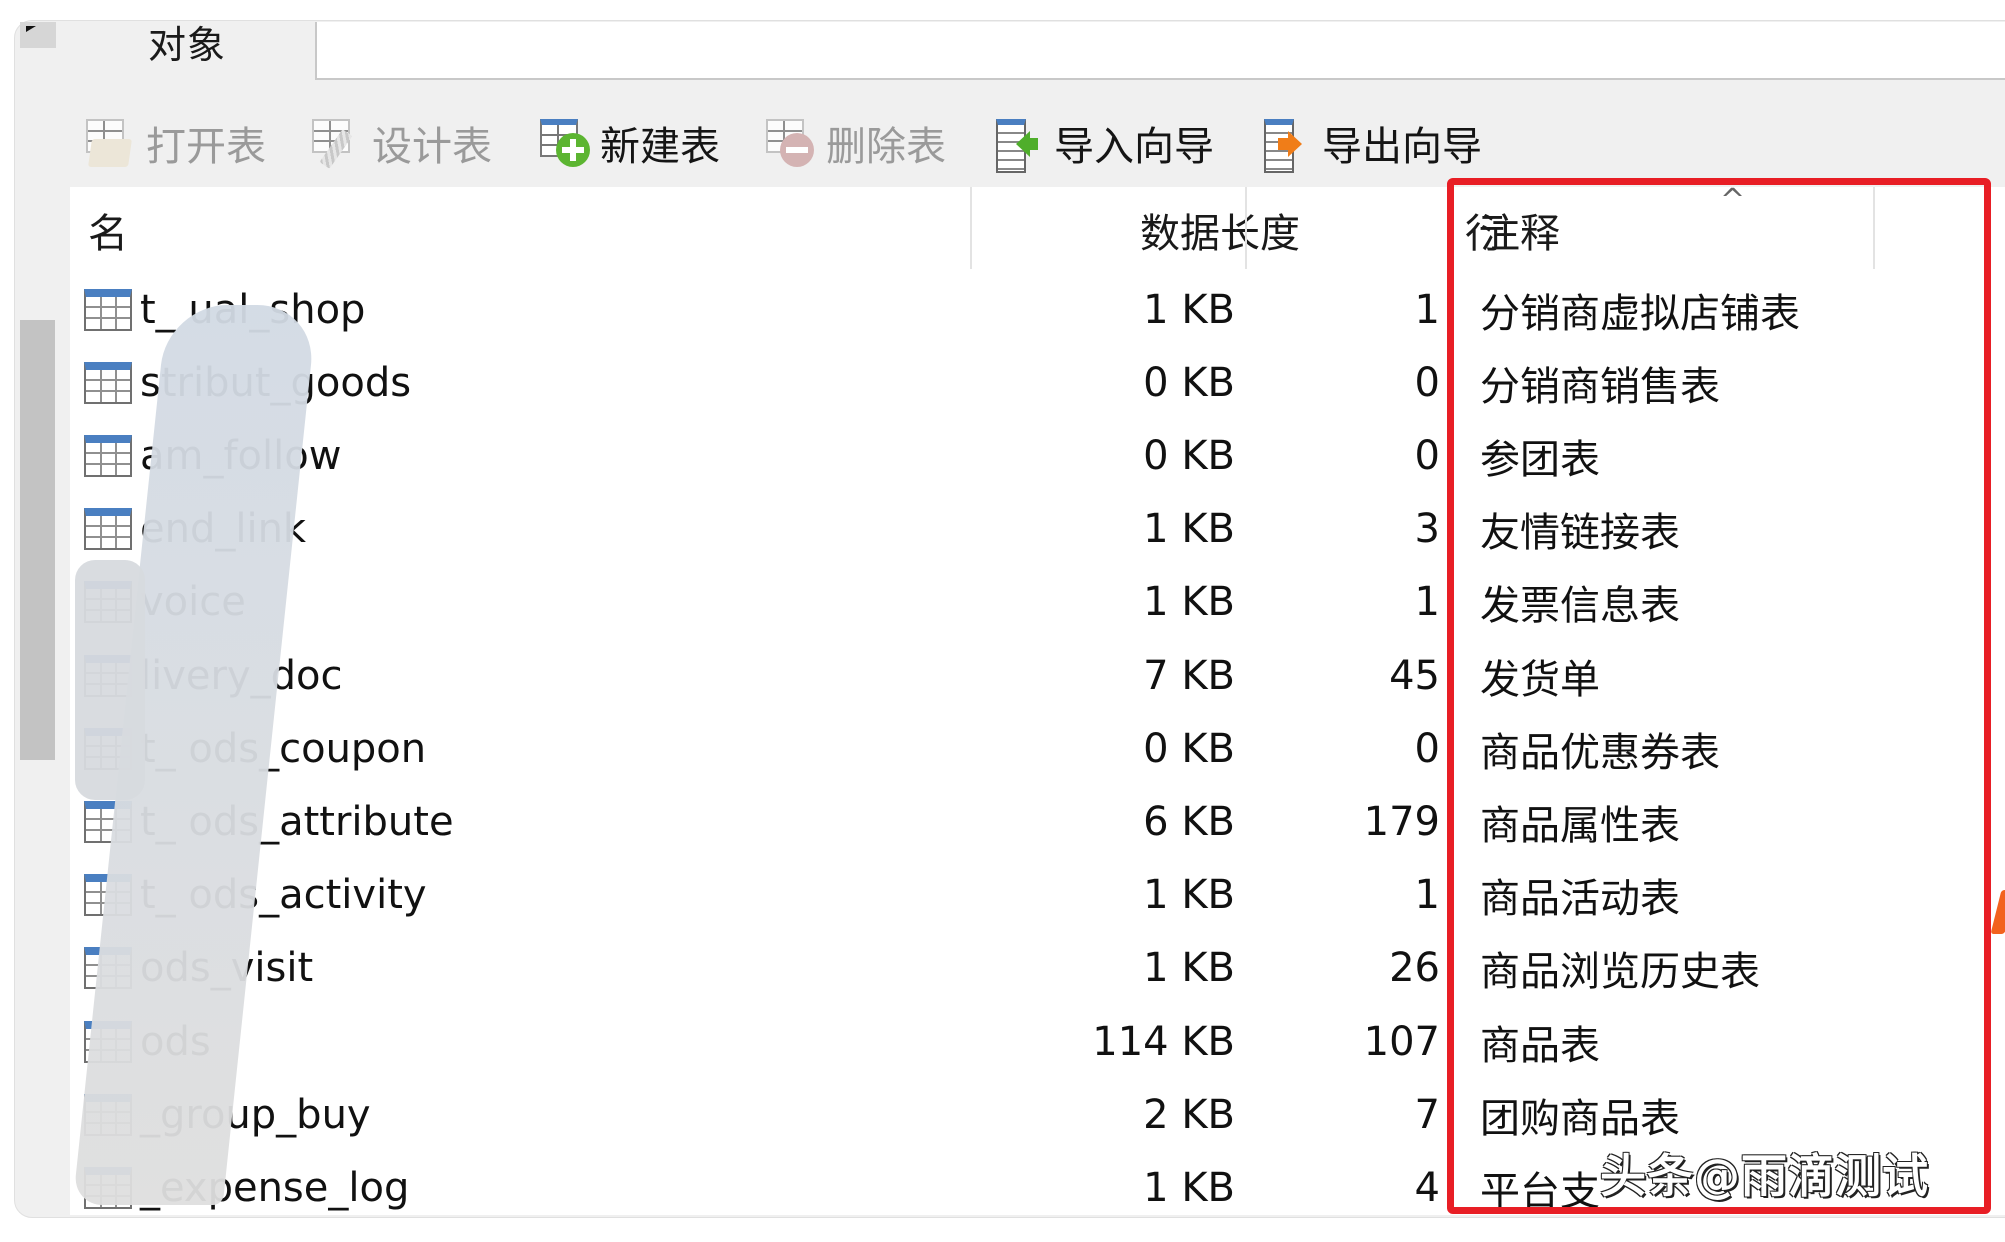 The height and width of the screenshot is (1242, 2005). I want to click on cell-data-length: 6 KB, so click(1189, 821).